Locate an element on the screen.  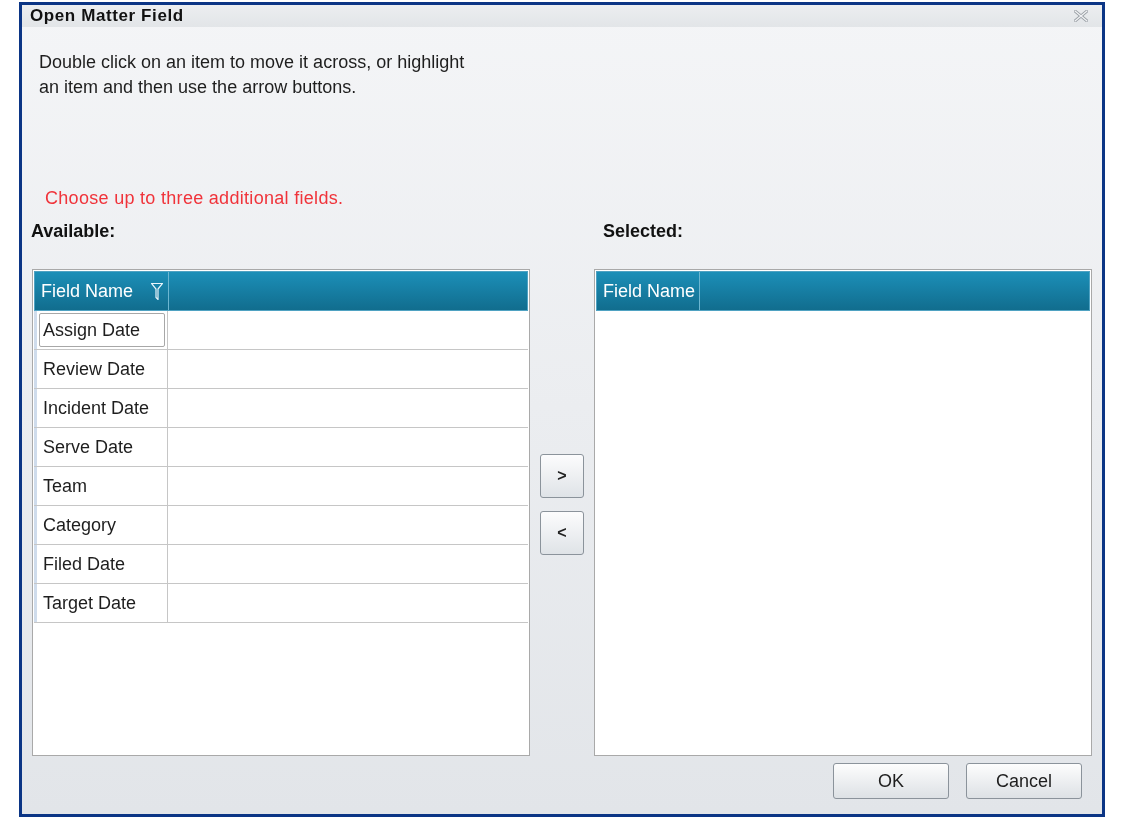
table-cell: Serve Date is located at coordinates (101, 447).